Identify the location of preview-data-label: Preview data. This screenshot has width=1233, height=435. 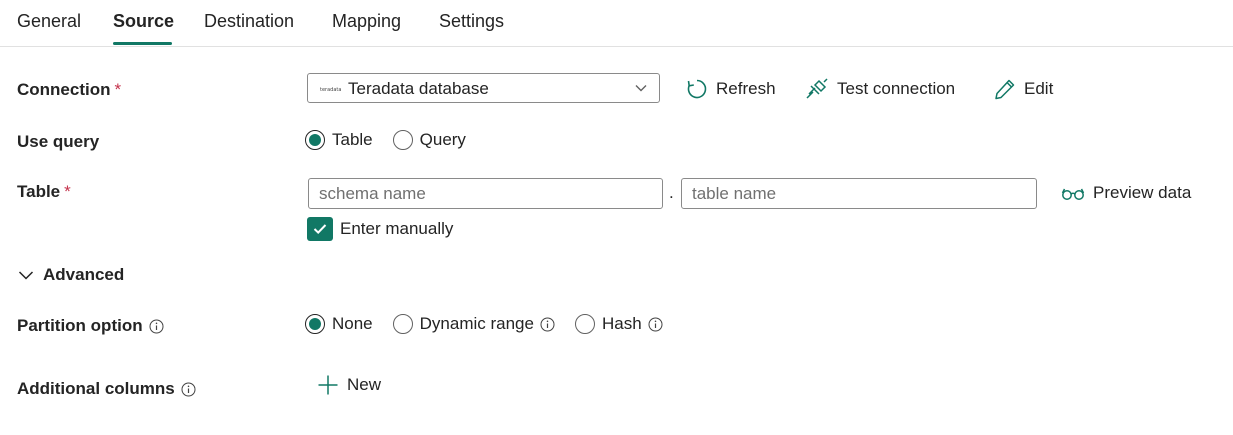
(1142, 192).